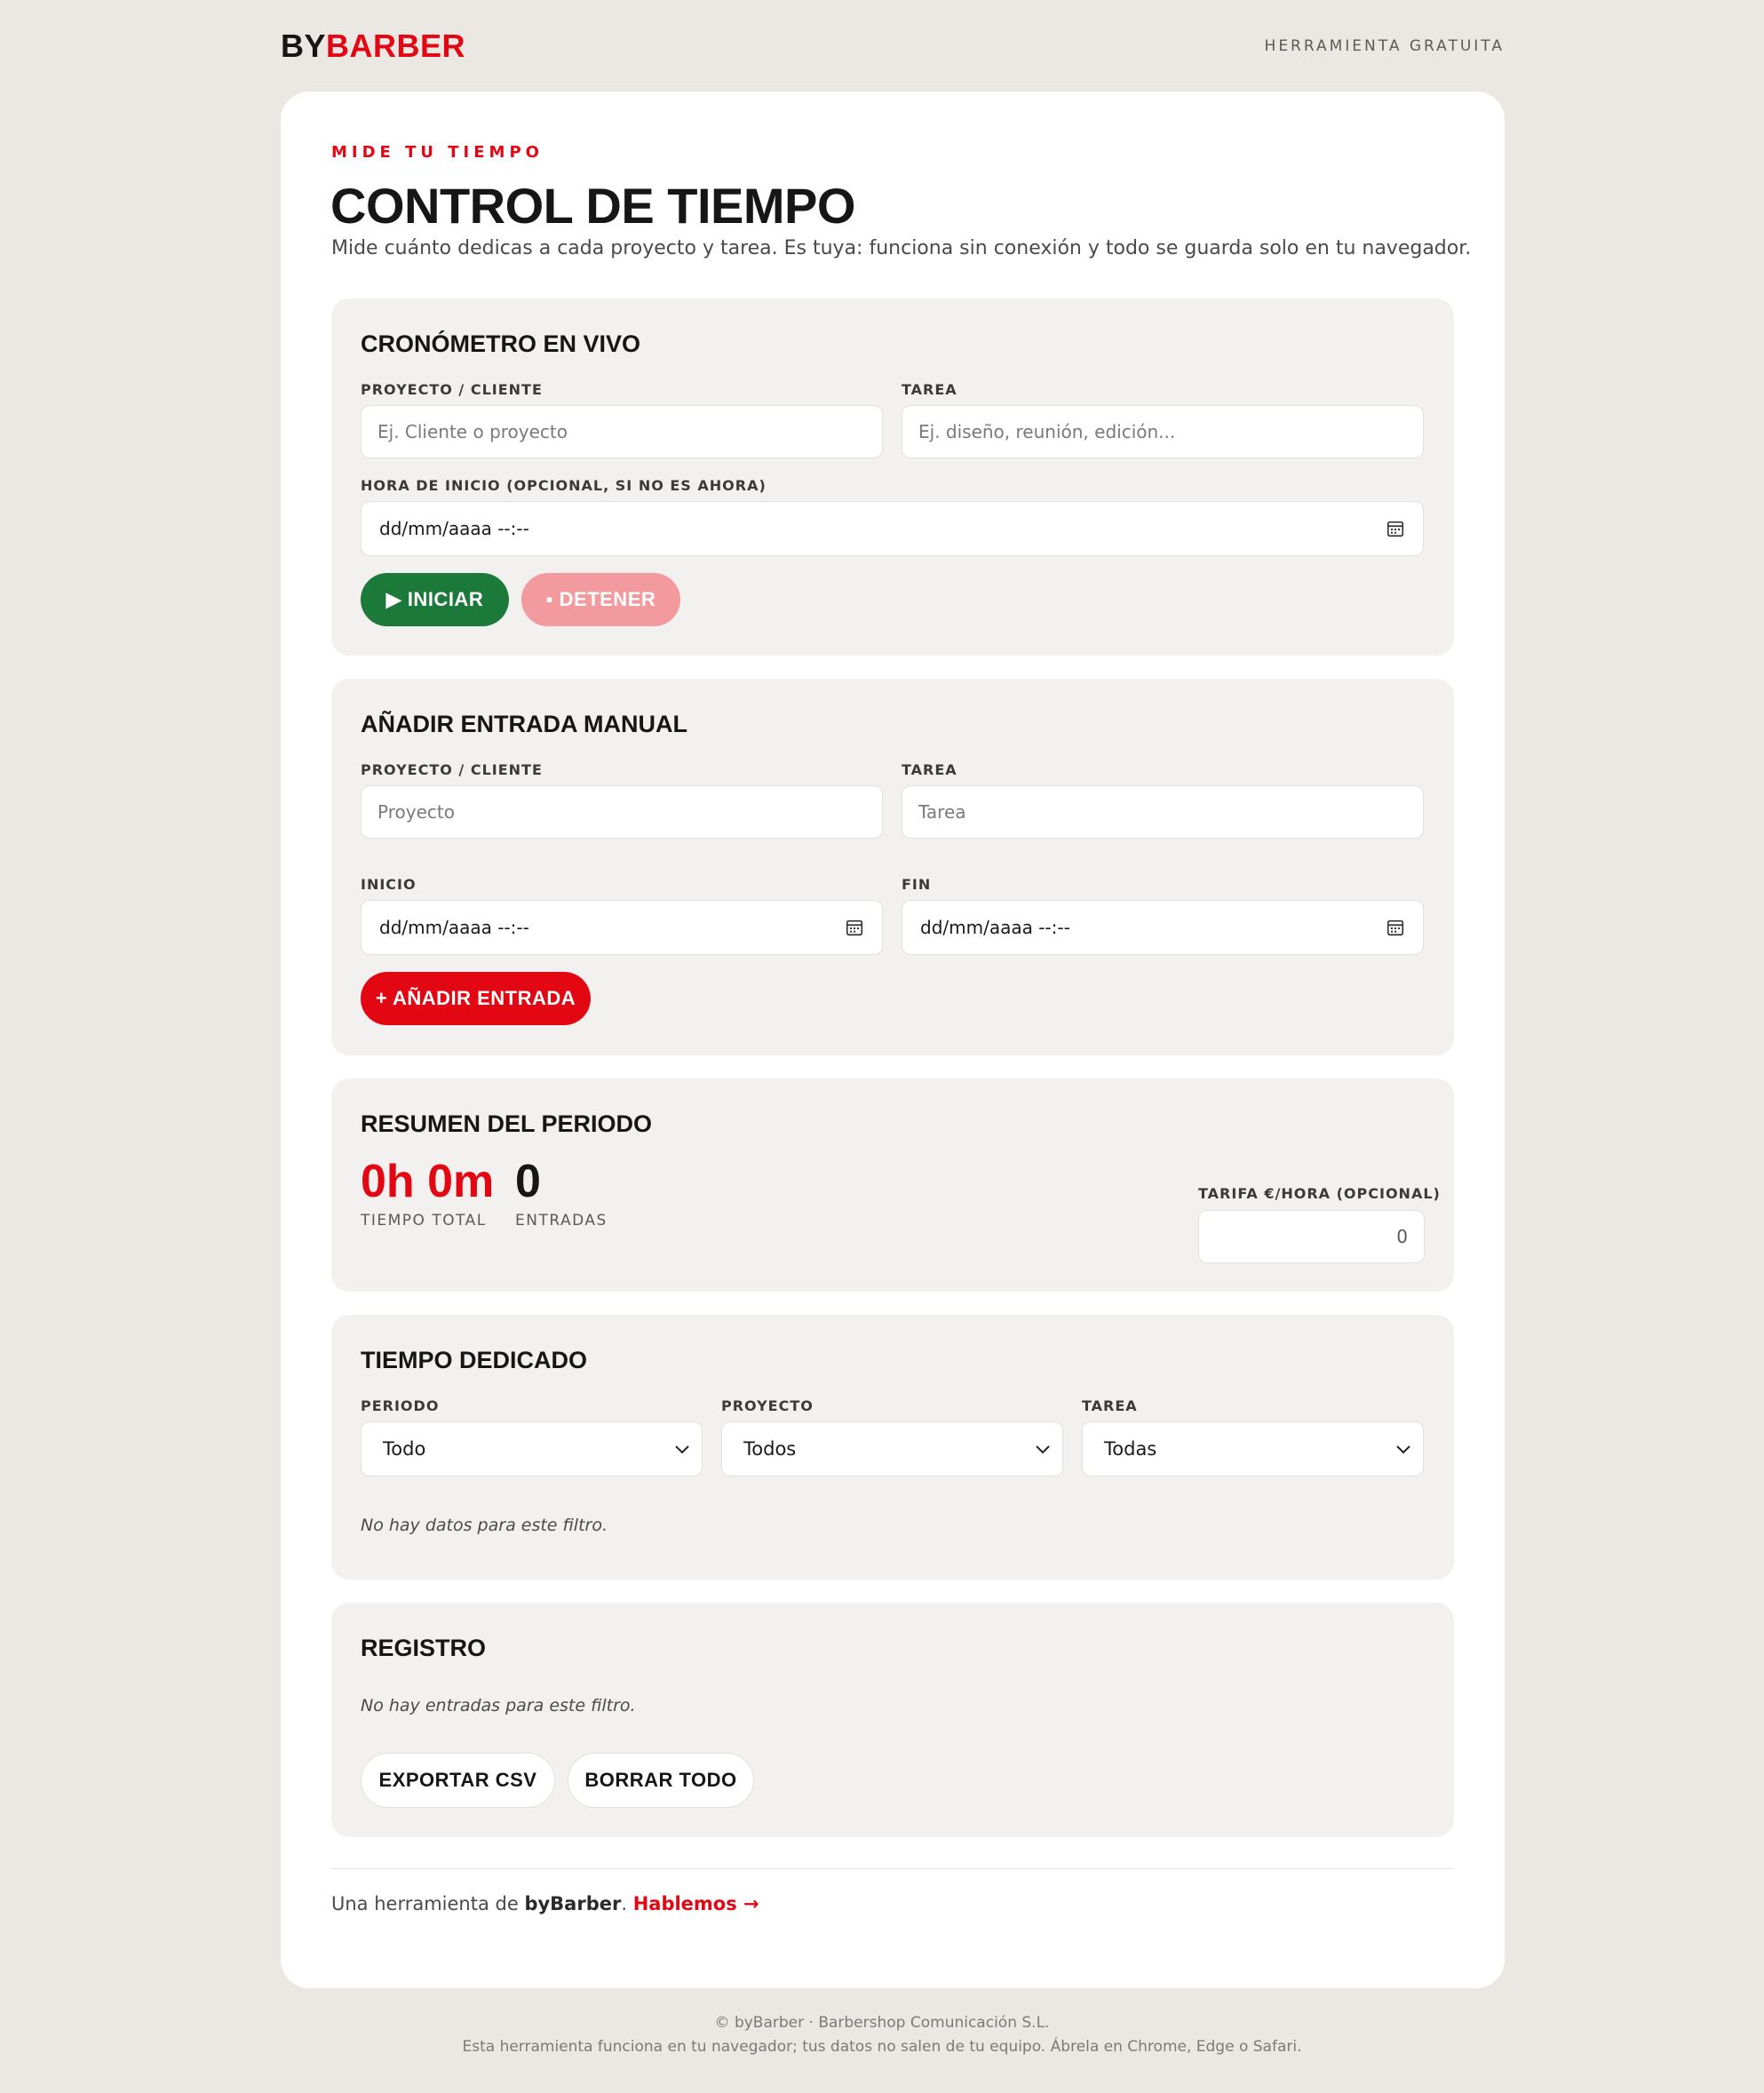  I want to click on time-spent-empty-message: No hay datos para este filtro., so click(485, 1526).